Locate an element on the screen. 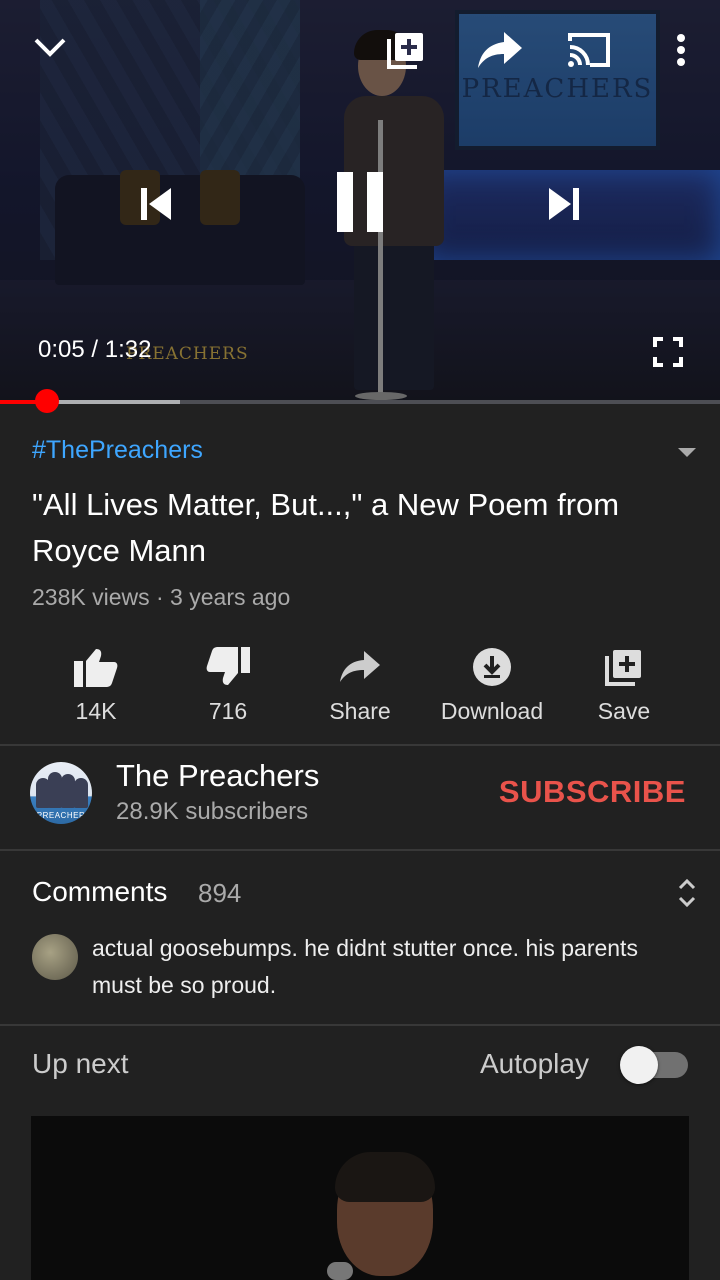  chevron-down-icon is located at coordinates (50, 48).